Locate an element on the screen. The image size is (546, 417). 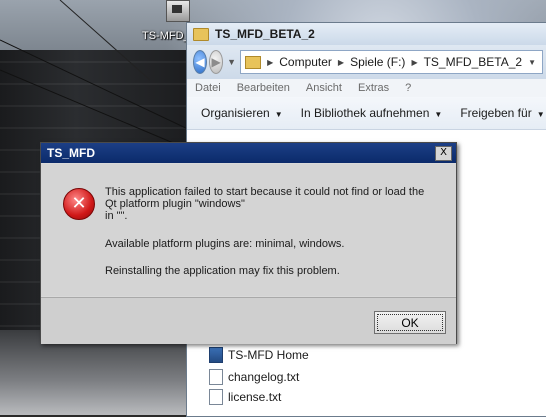
menu-ansicht: Ansicht is located at coordinates (324, 88).